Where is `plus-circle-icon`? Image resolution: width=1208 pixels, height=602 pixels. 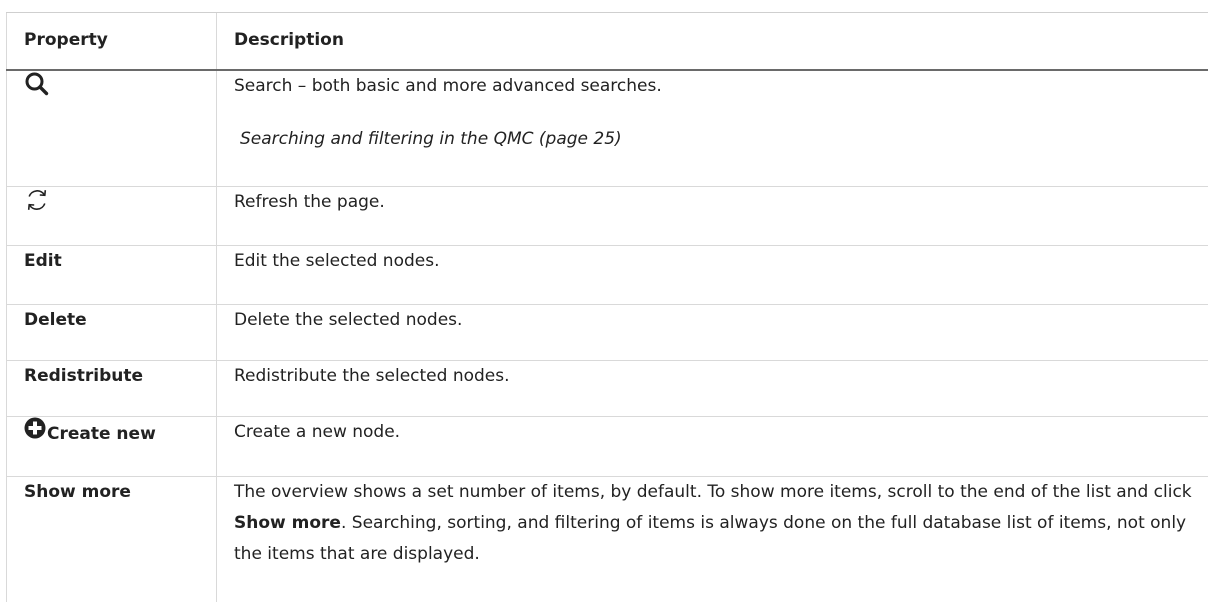 plus-circle-icon is located at coordinates (35, 433).